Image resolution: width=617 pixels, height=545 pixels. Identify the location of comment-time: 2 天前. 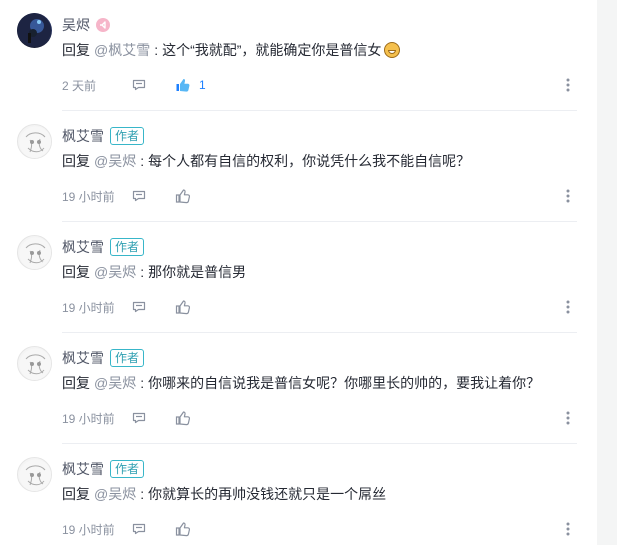
(79, 85).